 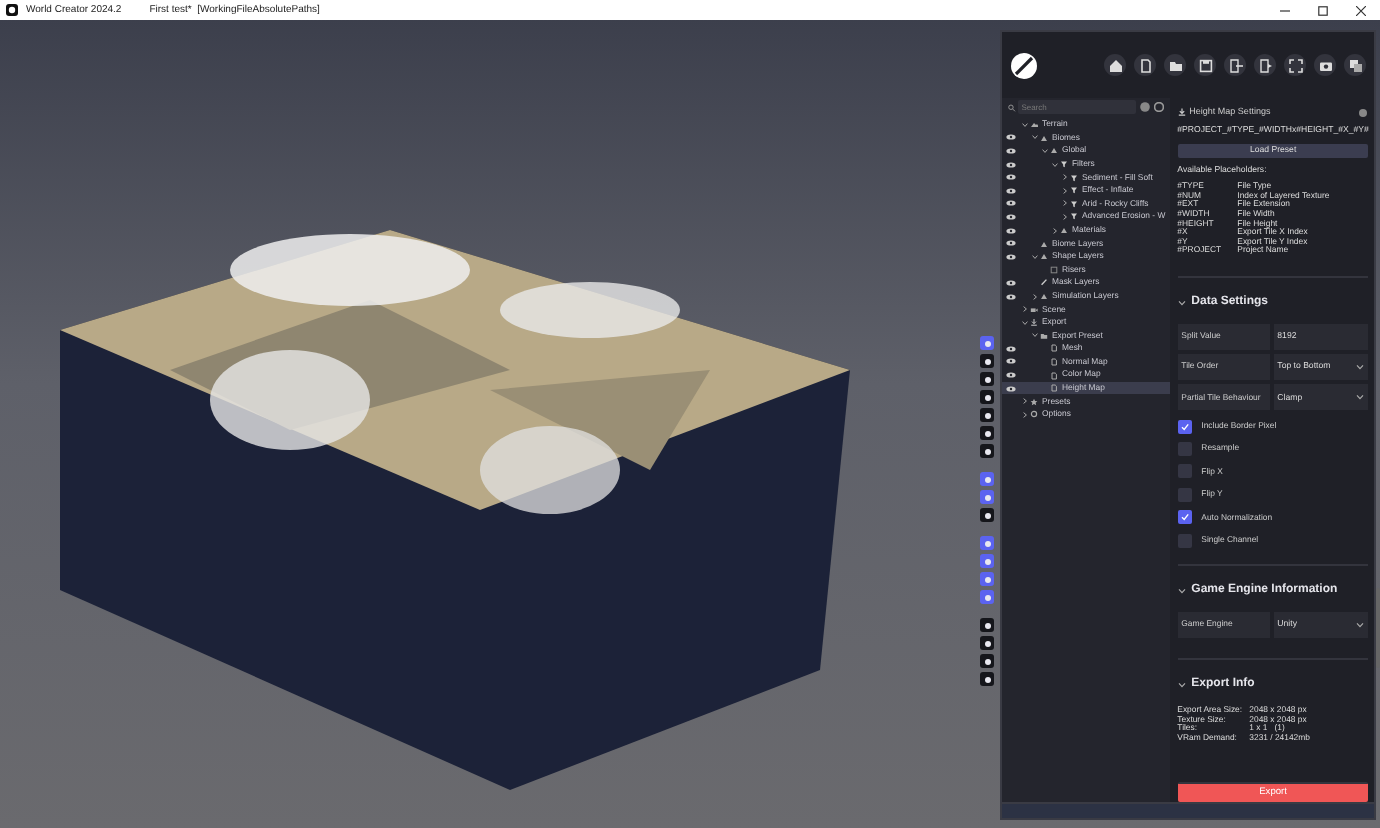 What do you see at coordinates (1323, 10) in the screenshot?
I see `maximize-icon` at bounding box center [1323, 10].